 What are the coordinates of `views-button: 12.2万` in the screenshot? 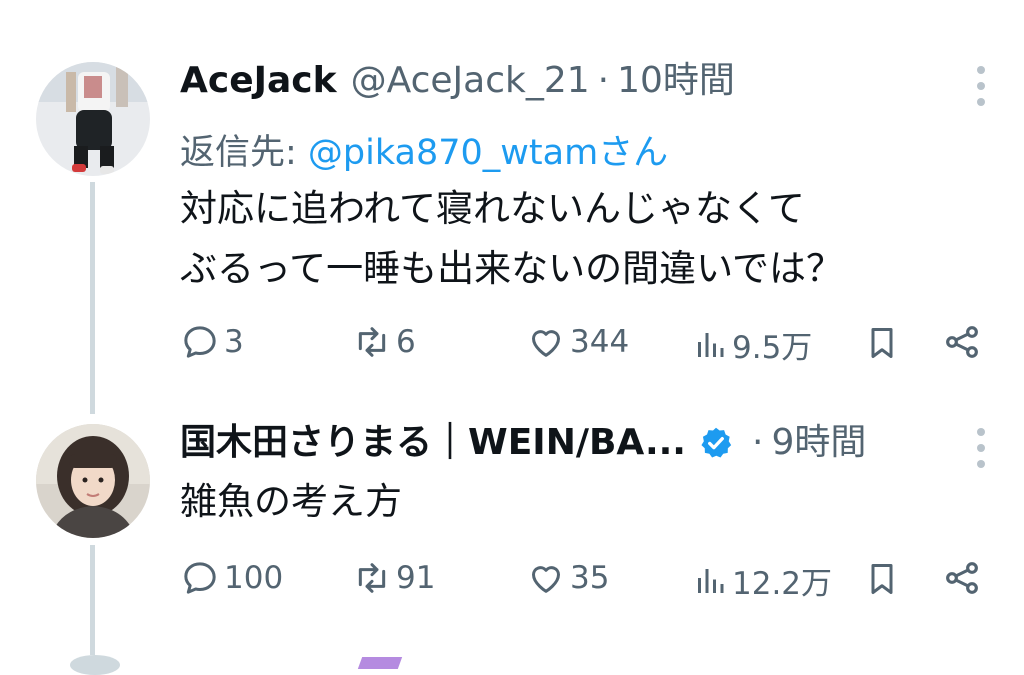 It's located at (762, 580).